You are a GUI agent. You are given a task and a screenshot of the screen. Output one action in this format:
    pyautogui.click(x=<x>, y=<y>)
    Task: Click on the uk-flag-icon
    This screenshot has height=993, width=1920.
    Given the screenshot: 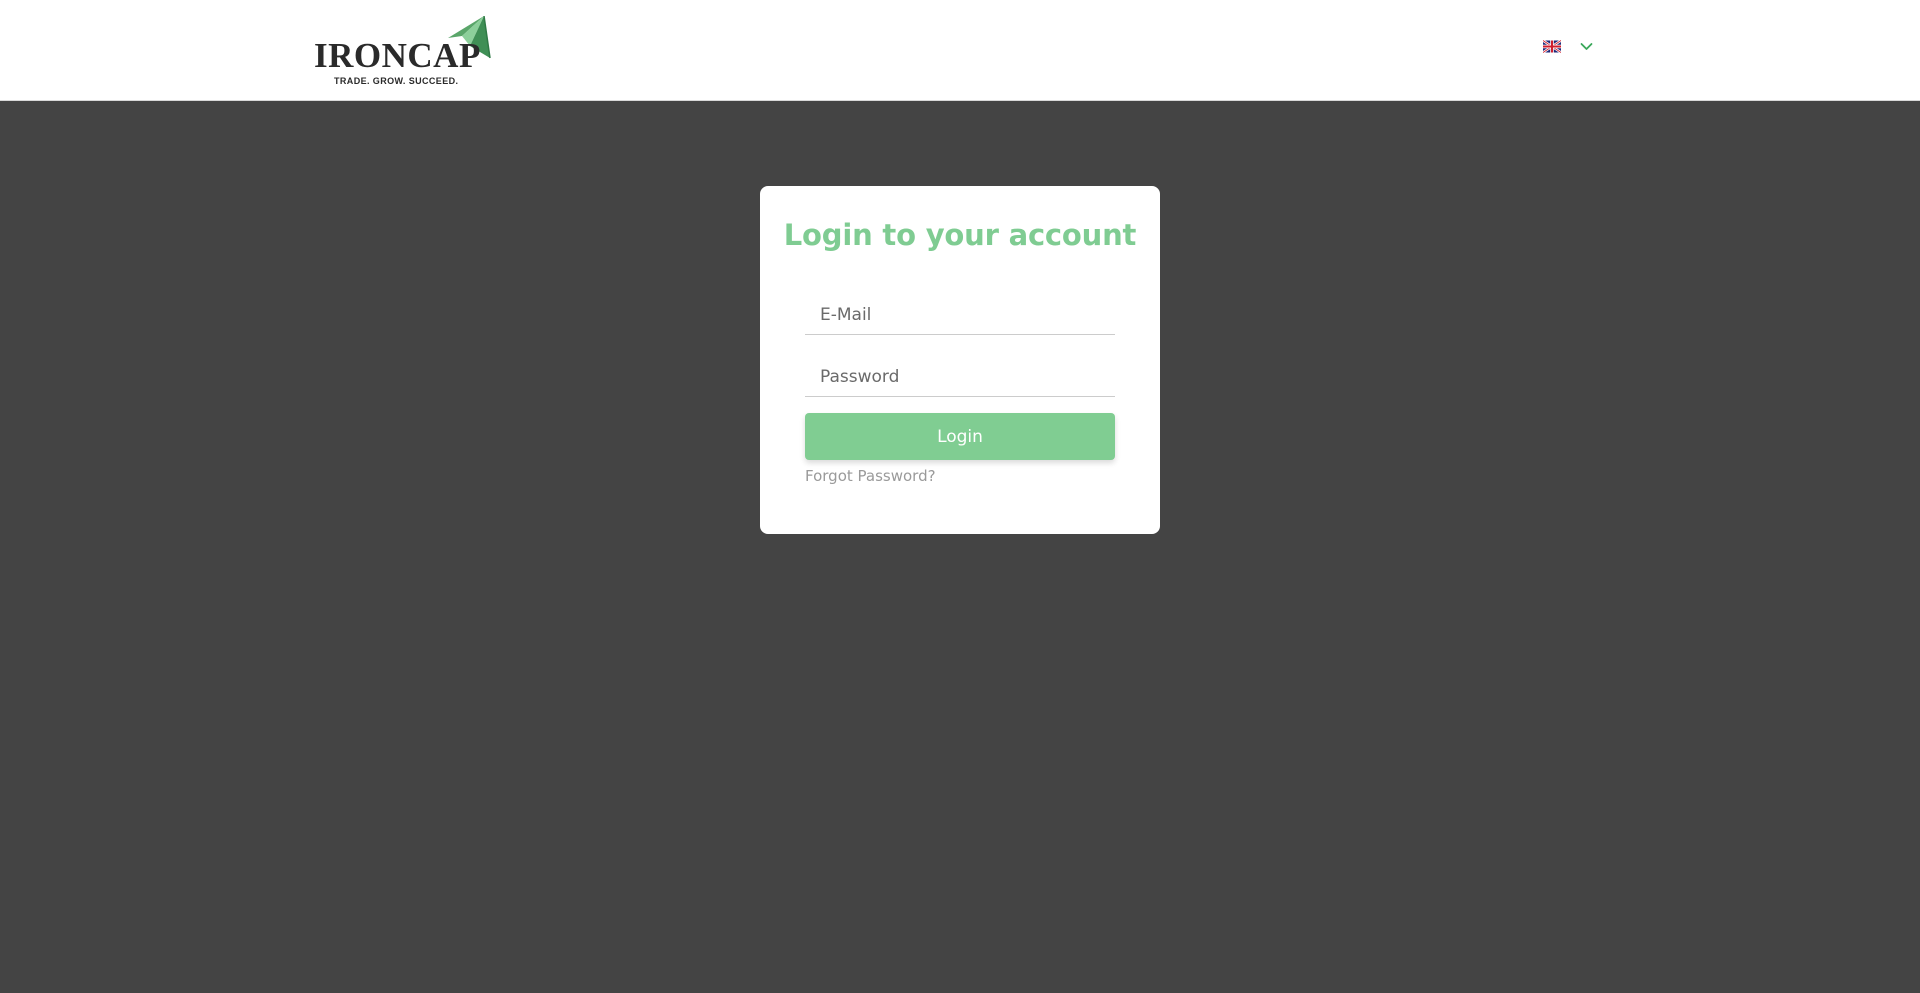 What is the action you would take?
    pyautogui.click(x=1552, y=46)
    